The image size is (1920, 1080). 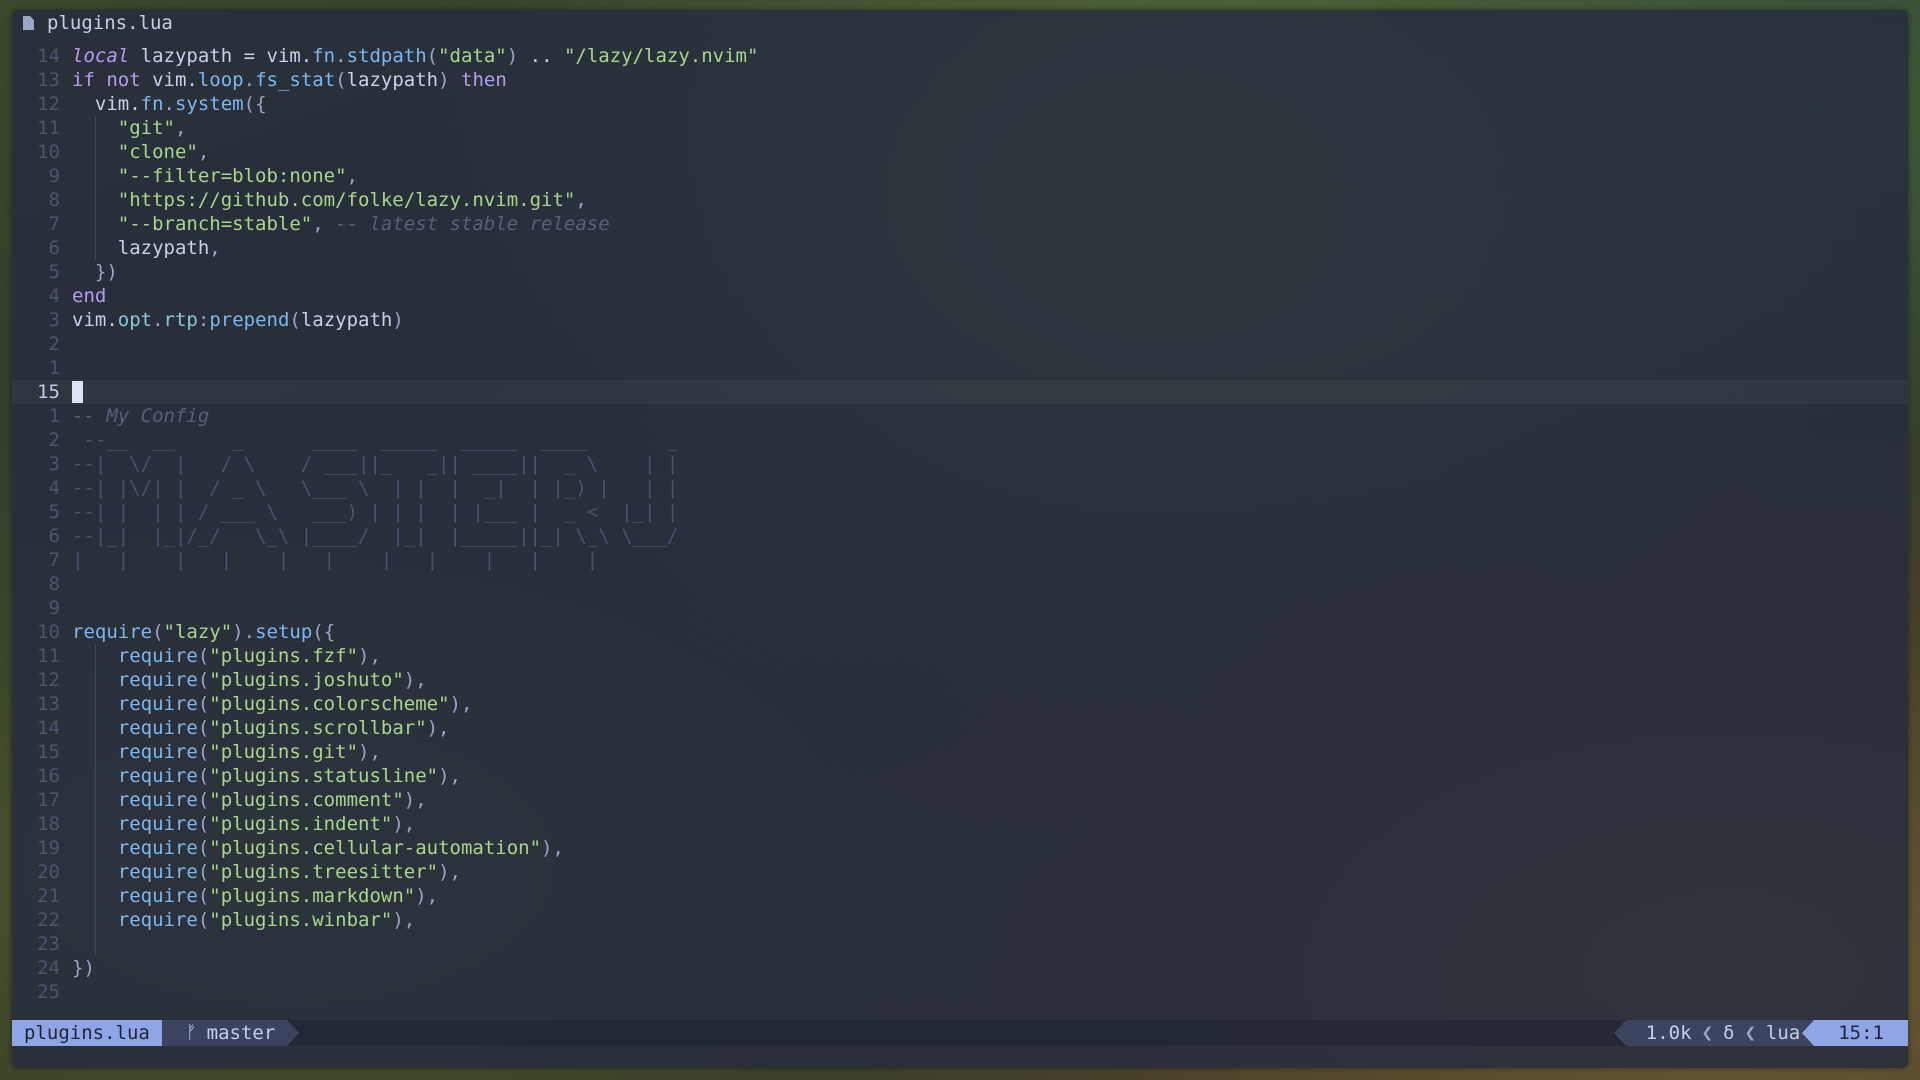 What do you see at coordinates (48, 632) in the screenshot?
I see `line-number: 10` at bounding box center [48, 632].